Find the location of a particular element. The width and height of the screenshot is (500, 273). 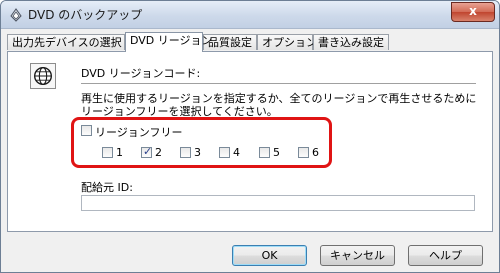

close-button: x is located at coordinates (473, 12).